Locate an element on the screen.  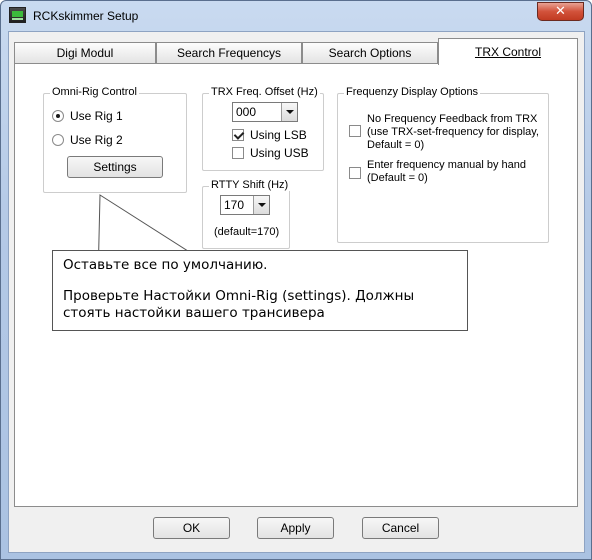
tab-label: TRX Control is located at coordinates (508, 52).